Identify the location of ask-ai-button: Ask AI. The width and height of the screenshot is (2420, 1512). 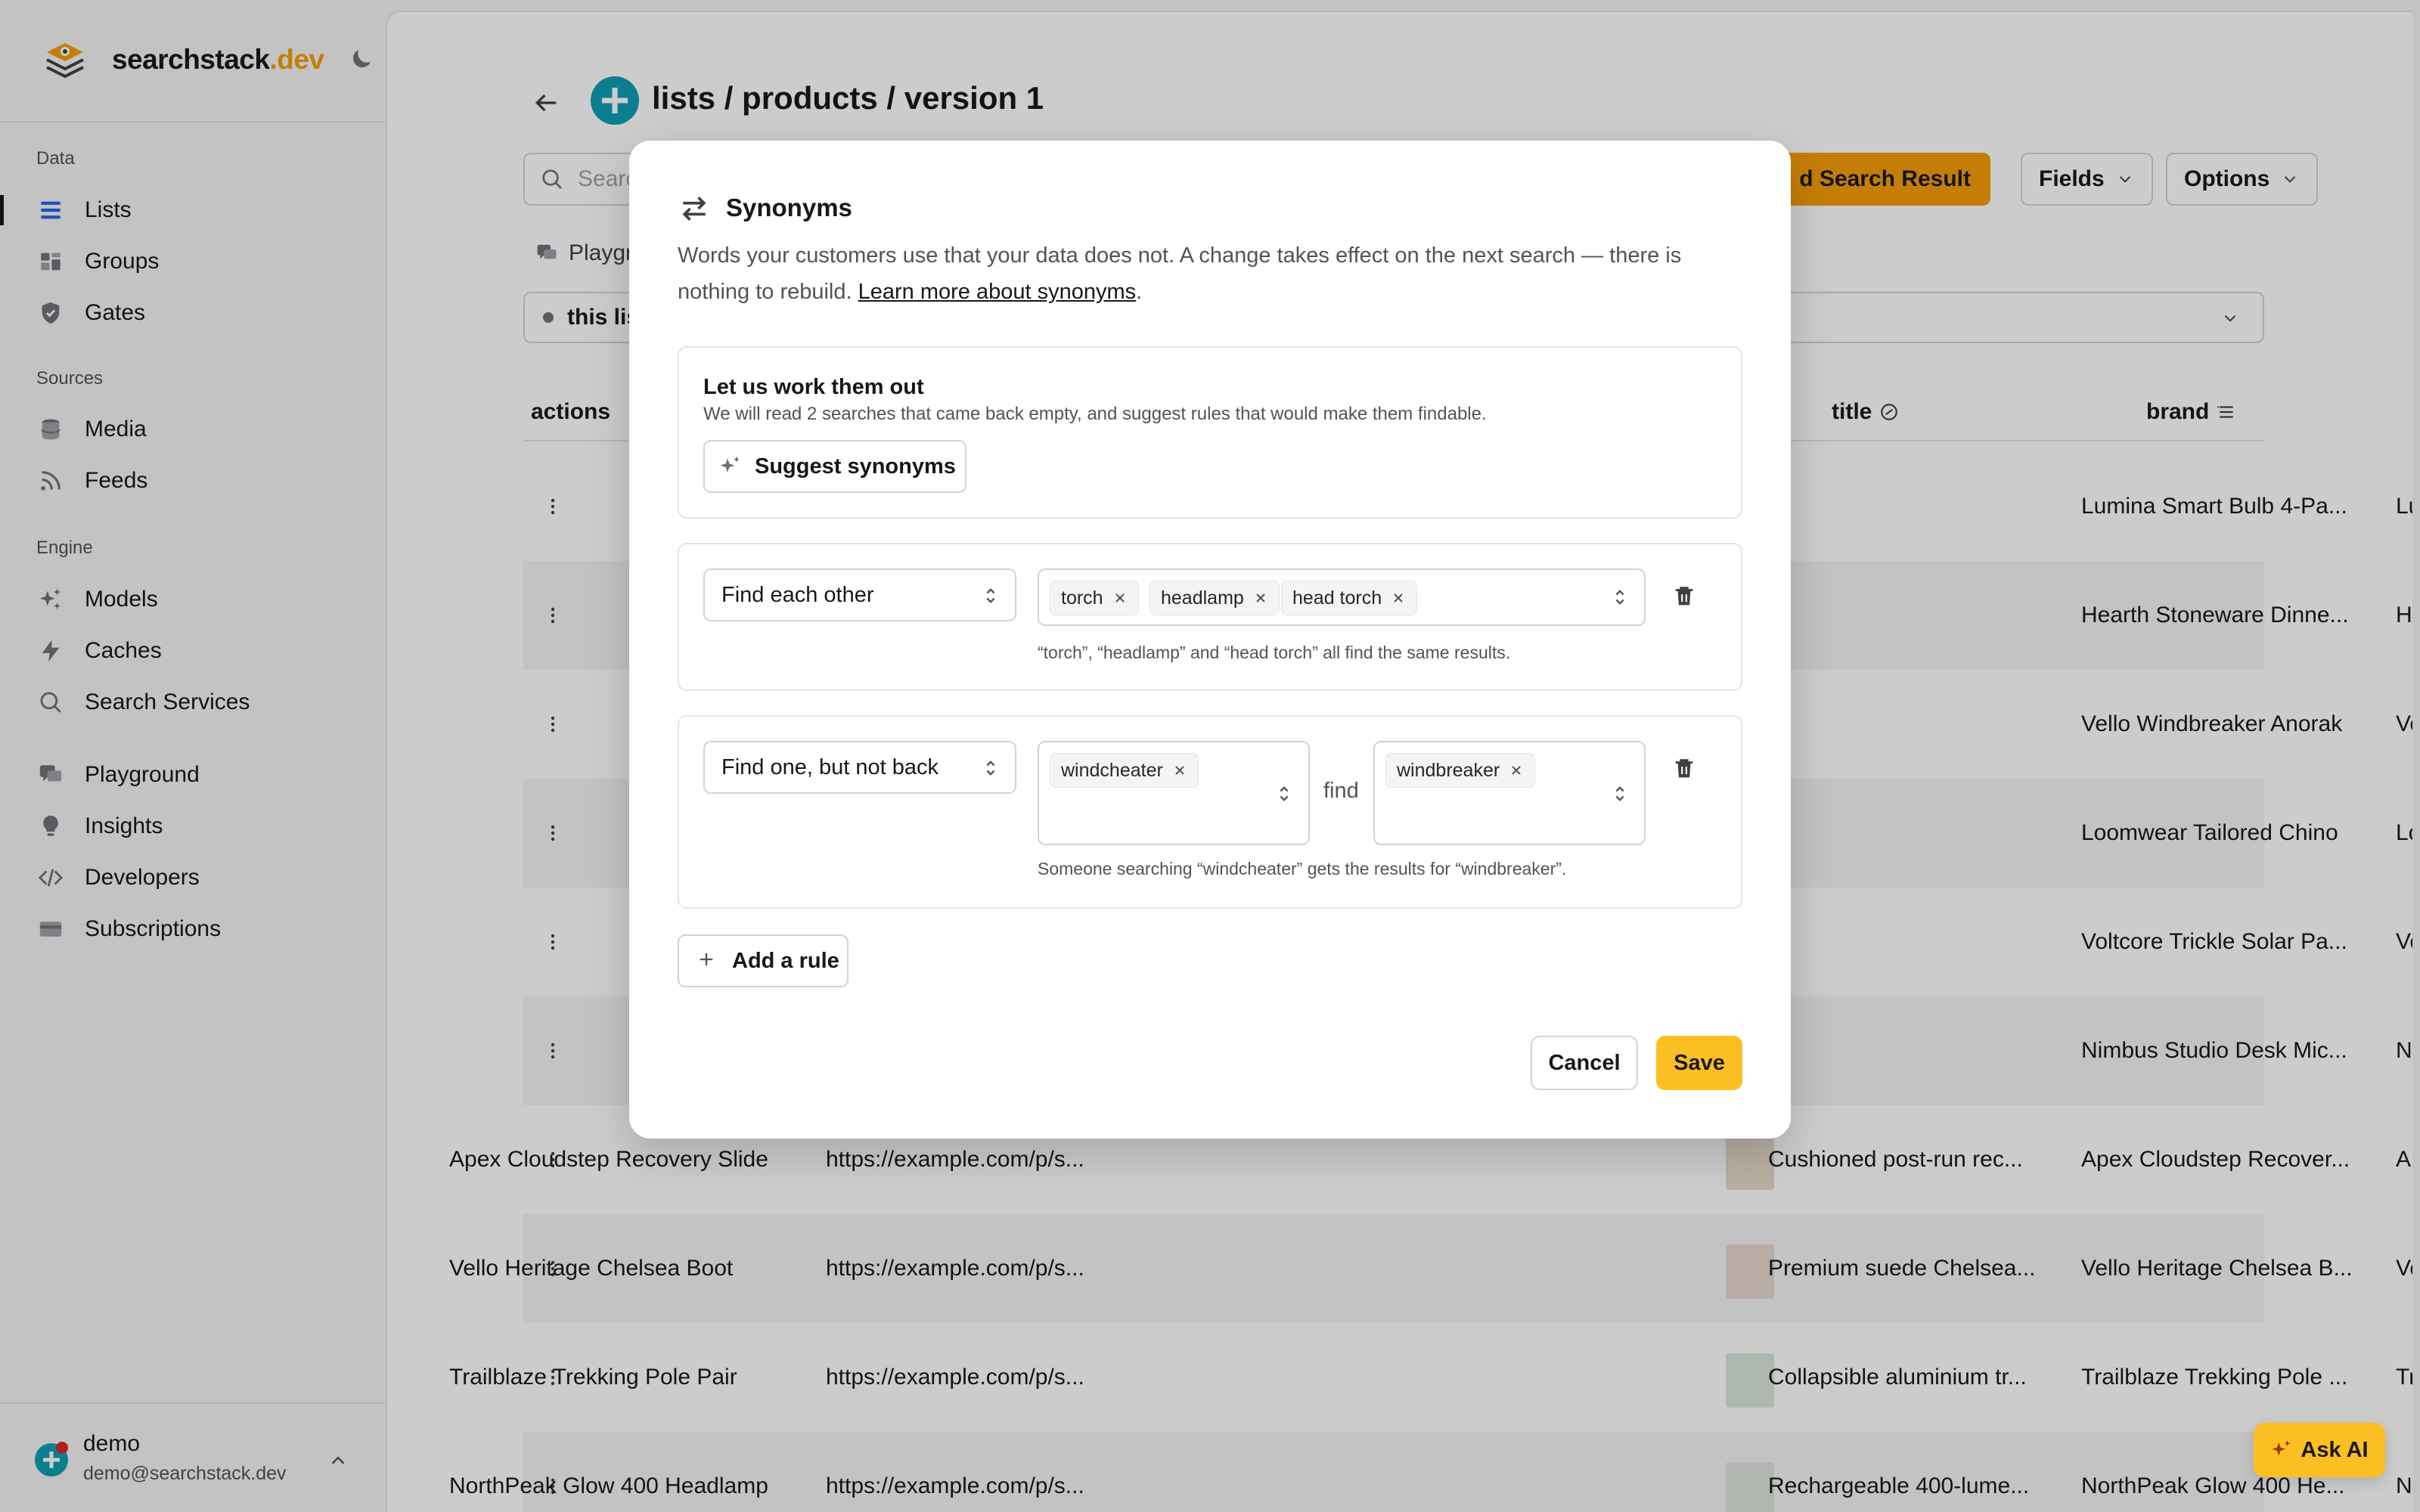
(2319, 1450).